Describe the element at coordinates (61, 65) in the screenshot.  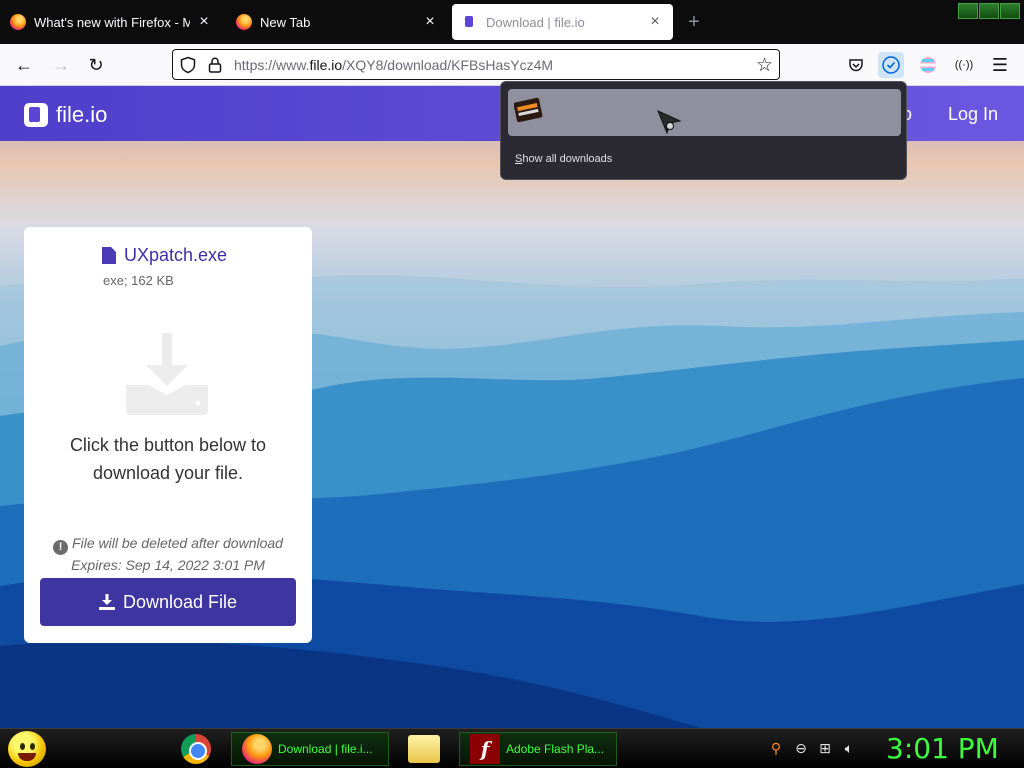
I see `forward-button: →` at that location.